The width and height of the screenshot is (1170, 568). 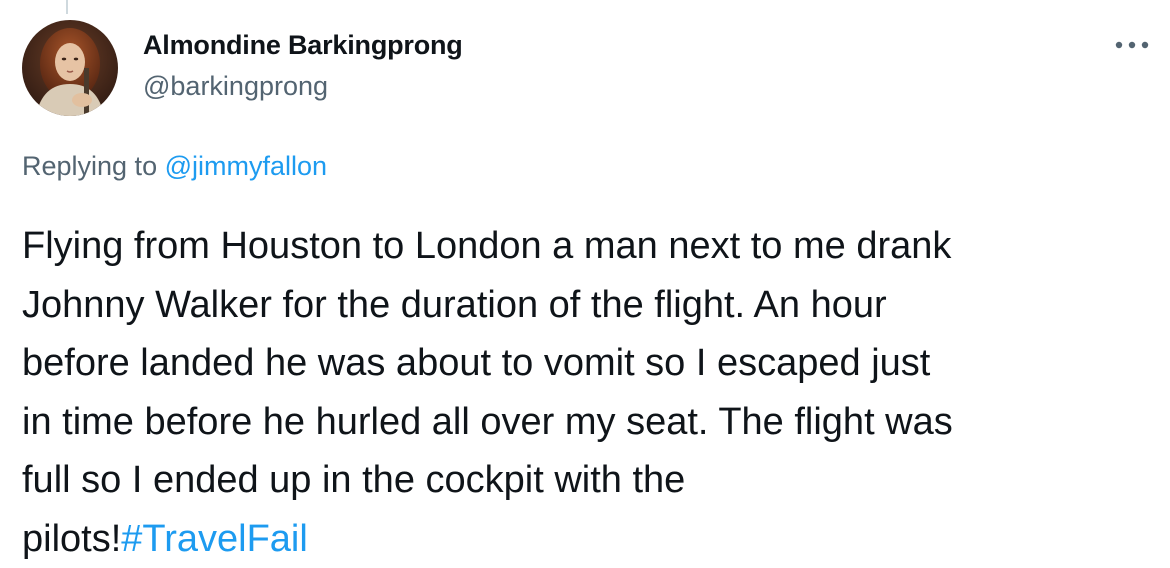 What do you see at coordinates (214, 539) in the screenshot?
I see `hashtag-link: #TravelFail` at bounding box center [214, 539].